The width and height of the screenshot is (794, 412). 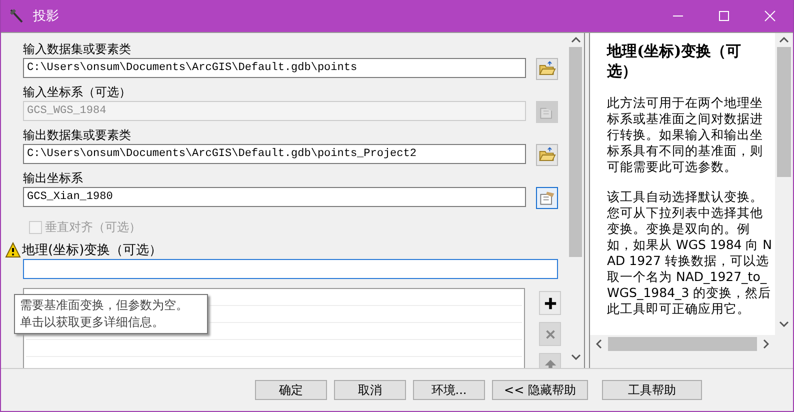 I want to click on help-paragraph: 该工具自动选择默认变换。您可从下拉列表中选择其他变换。变换是双向的。例如，如果从 WGS 1984 向 NAD 1927 转换数据，可以选取一个名为 NAD_1927_to_WGS_1984_3 的变换，然后此工具即可正确应用它。, so click(x=690, y=253).